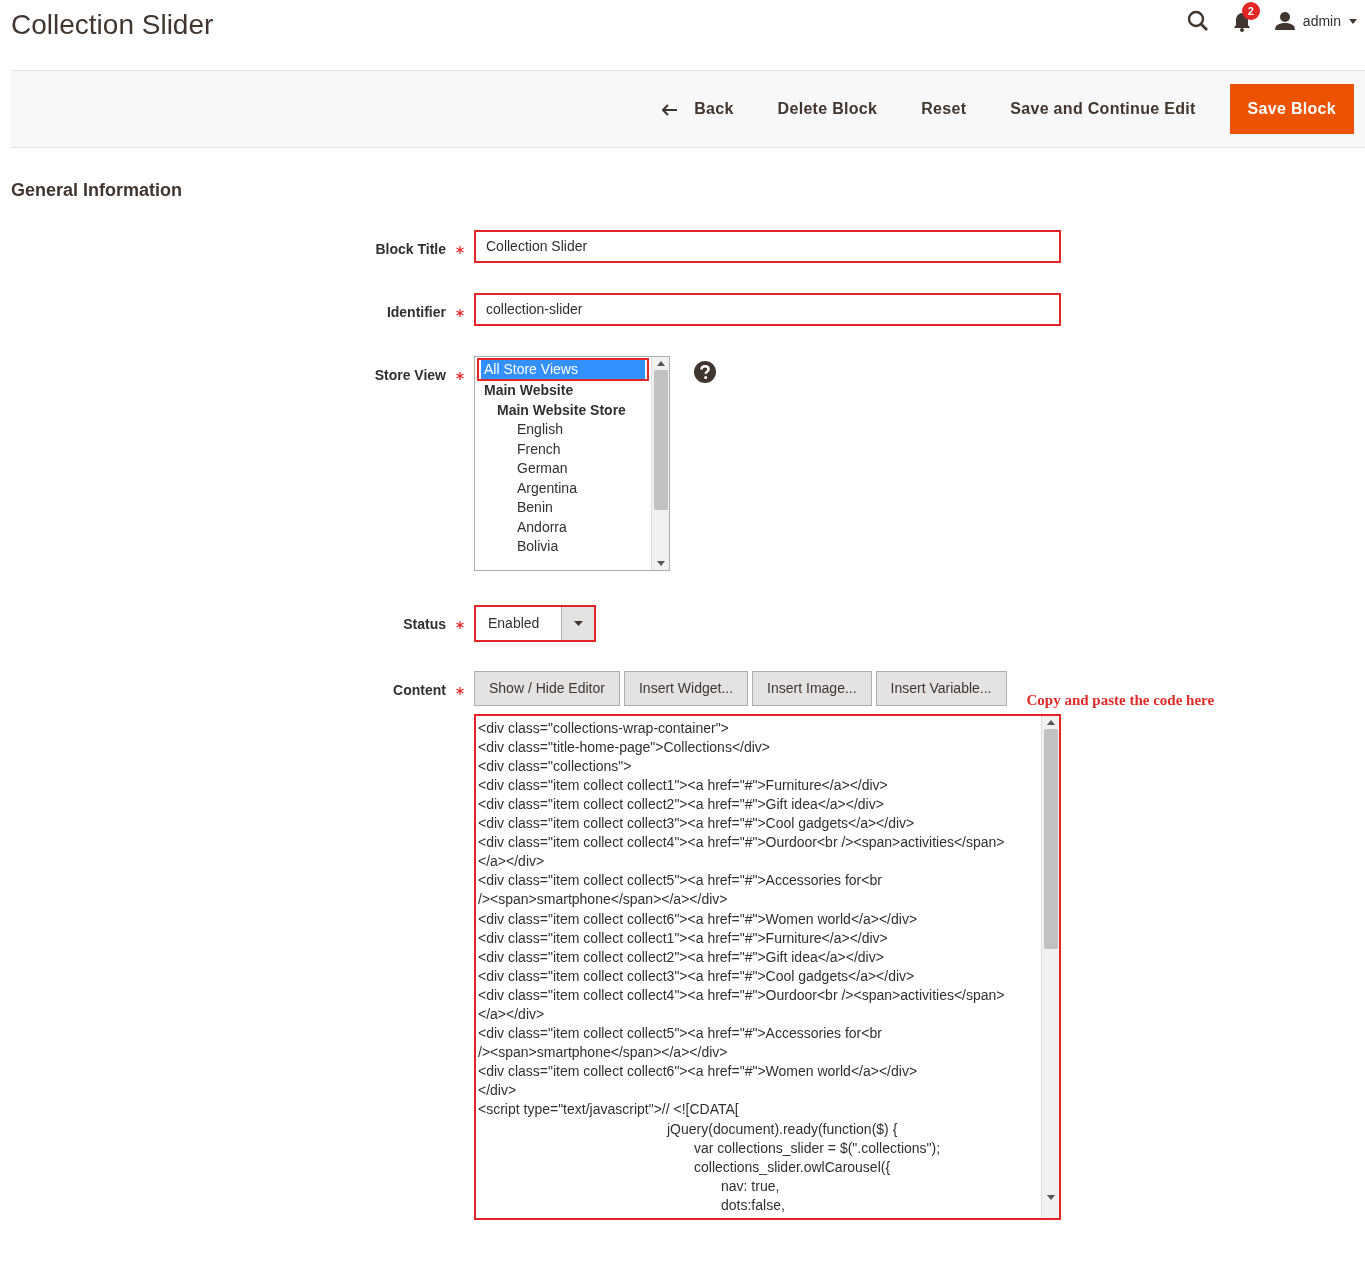 This screenshot has height=1279, width=1365. What do you see at coordinates (1291, 109) in the screenshot?
I see `save-button: Save Block` at bounding box center [1291, 109].